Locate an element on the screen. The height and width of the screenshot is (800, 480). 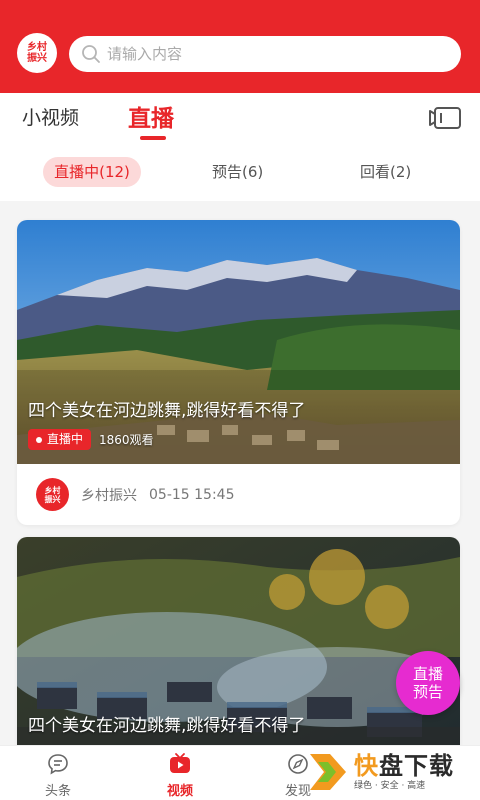
live-preview-float-button: 直播 预告 is located at coordinates (428, 683).